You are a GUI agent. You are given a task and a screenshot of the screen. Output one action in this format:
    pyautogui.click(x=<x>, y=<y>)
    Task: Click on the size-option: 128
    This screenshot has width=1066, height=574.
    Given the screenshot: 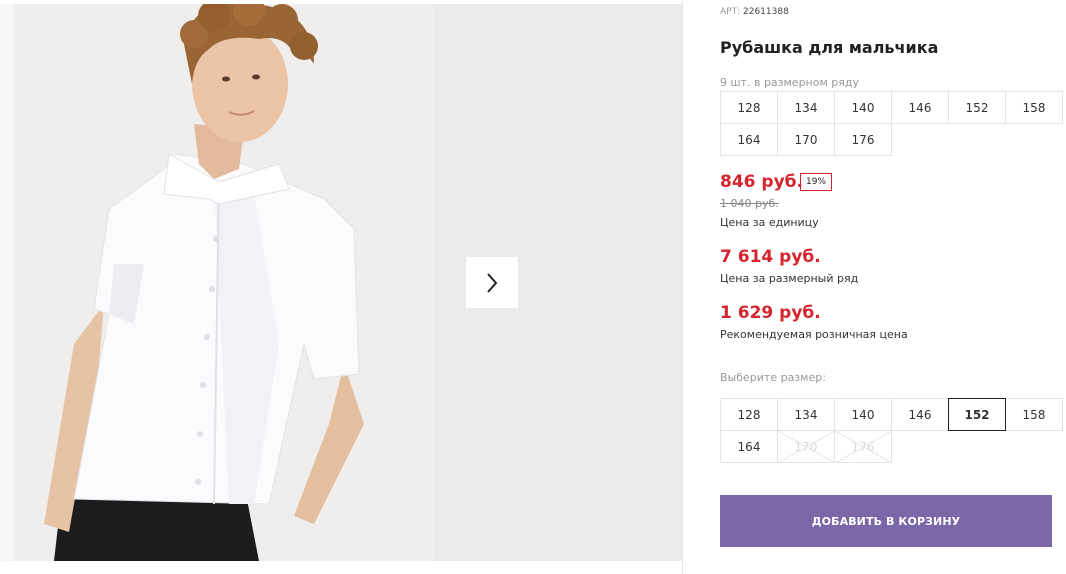 What is the action you would take?
    pyautogui.click(x=749, y=414)
    